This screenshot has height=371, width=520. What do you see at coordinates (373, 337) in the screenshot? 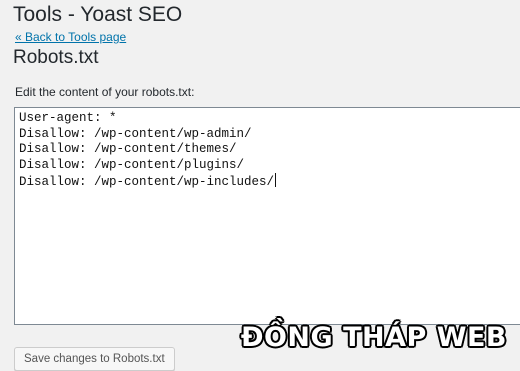
I see `watermark-logo: ĐỒNG THÁP WEB` at bounding box center [373, 337].